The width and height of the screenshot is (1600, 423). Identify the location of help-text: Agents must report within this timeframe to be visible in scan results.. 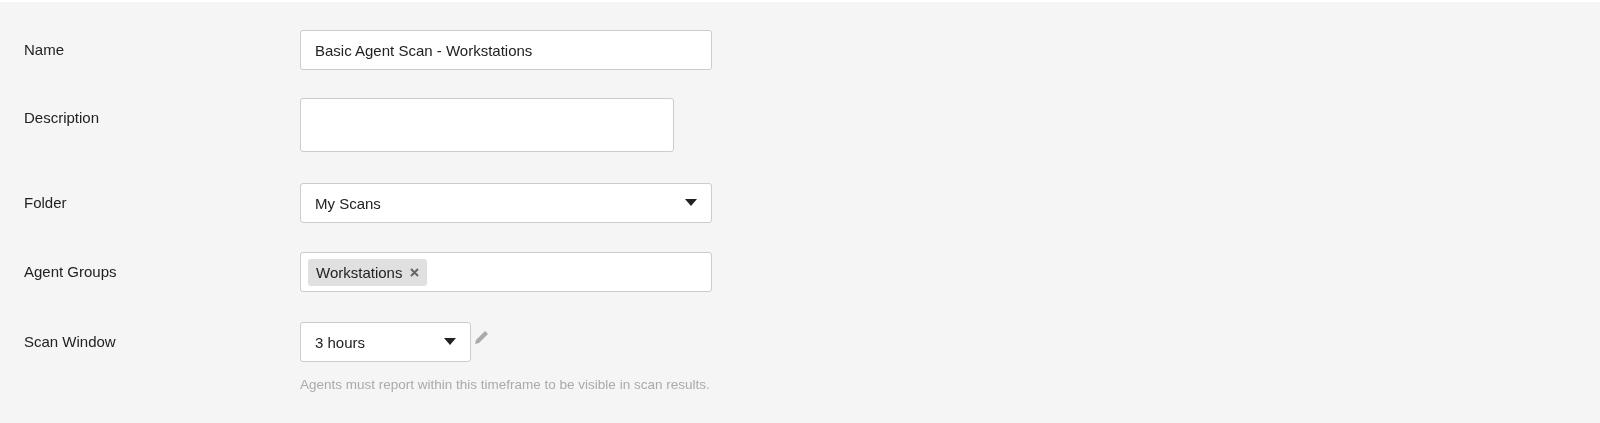
(505, 384).